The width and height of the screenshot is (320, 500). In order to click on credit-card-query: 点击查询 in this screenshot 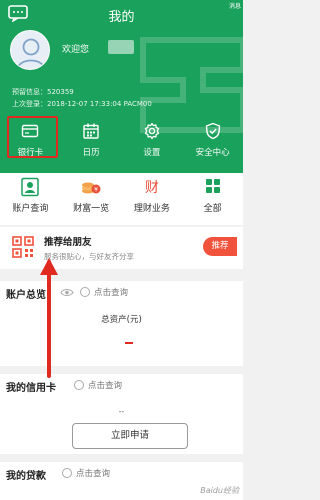, I will do `click(98, 385)`.